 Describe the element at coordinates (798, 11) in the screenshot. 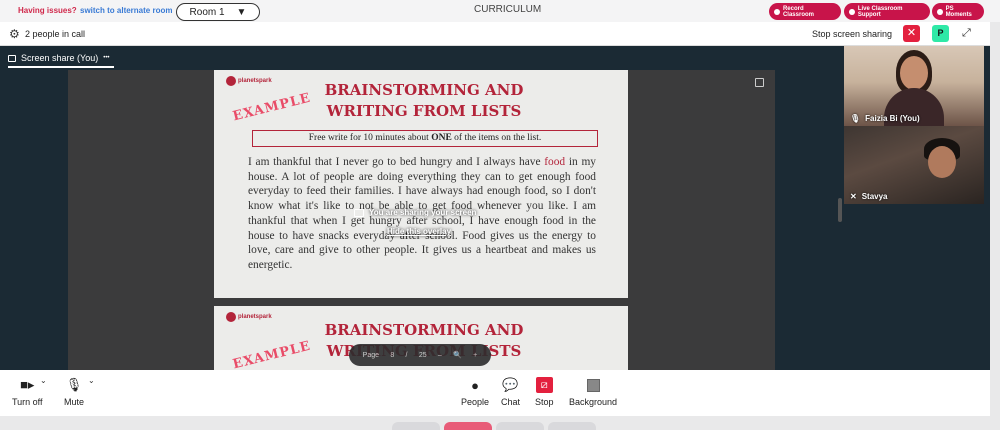

I see `record-classroom-label: Record Classroom` at that location.